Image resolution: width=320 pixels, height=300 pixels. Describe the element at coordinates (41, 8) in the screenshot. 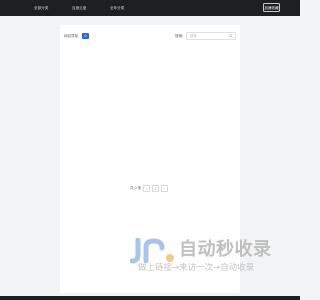

I see `nav-item-all-categories: 全部分类` at that location.